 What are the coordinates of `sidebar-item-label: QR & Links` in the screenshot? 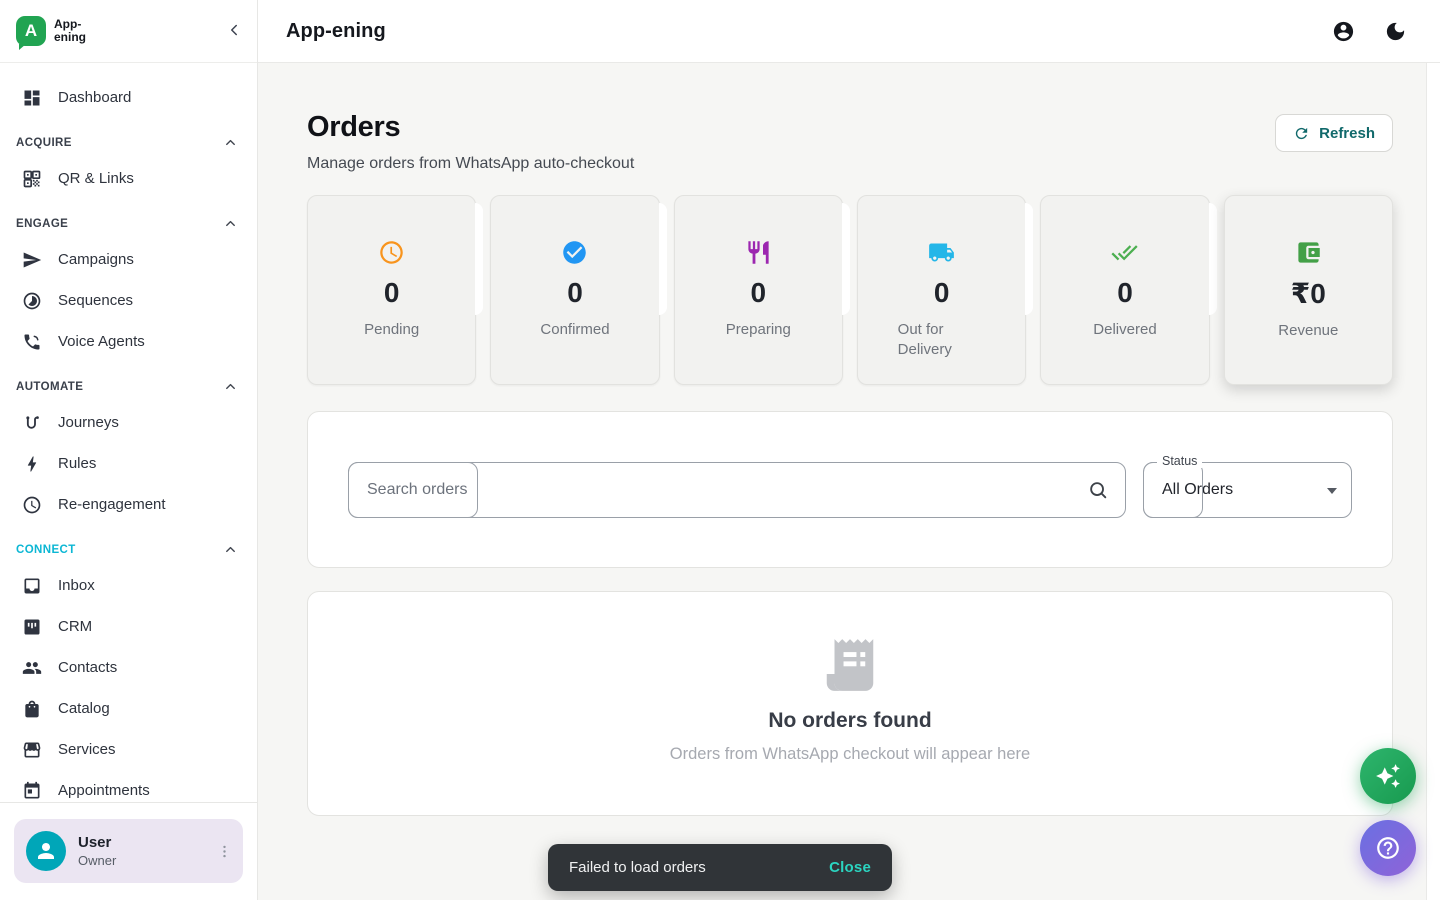 It's located at (96, 178).